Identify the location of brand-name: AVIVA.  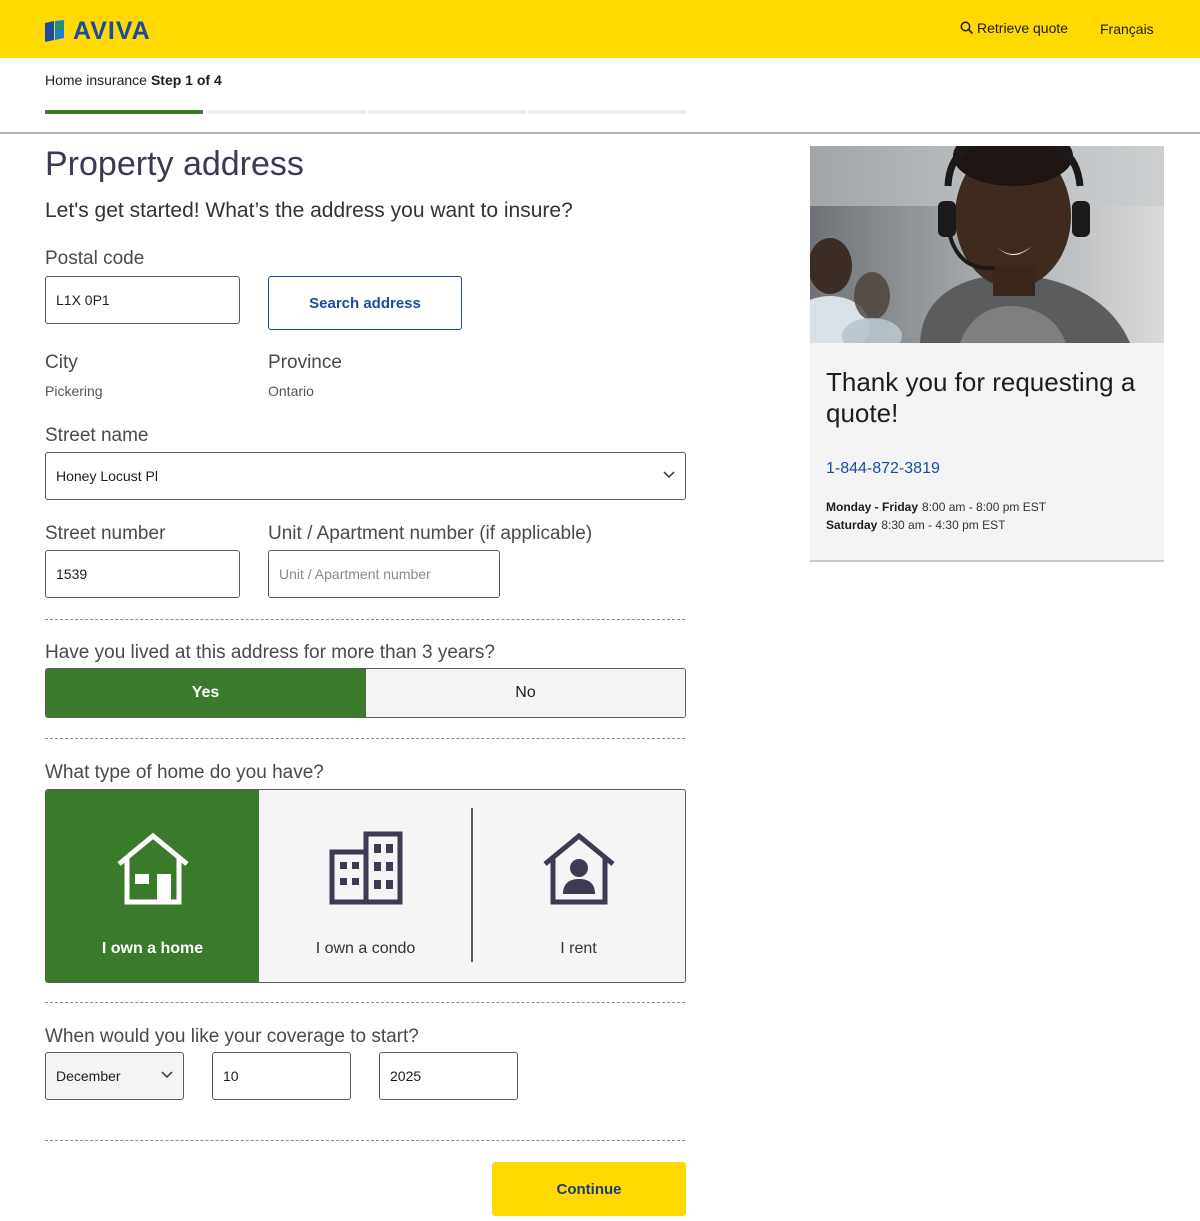
(112, 31).